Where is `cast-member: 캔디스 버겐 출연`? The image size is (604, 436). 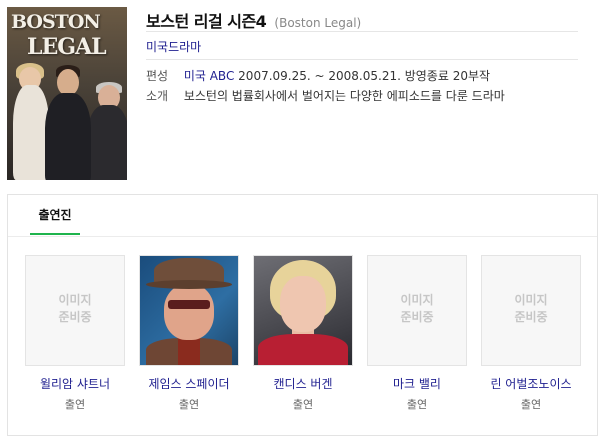
cast-member: 캔디스 버겐 출연 is located at coordinates (303, 333).